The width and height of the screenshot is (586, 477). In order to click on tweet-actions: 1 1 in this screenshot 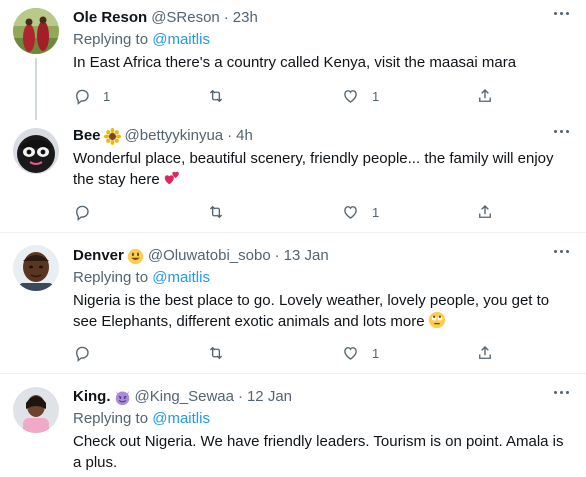, I will do `click(288, 96)`.